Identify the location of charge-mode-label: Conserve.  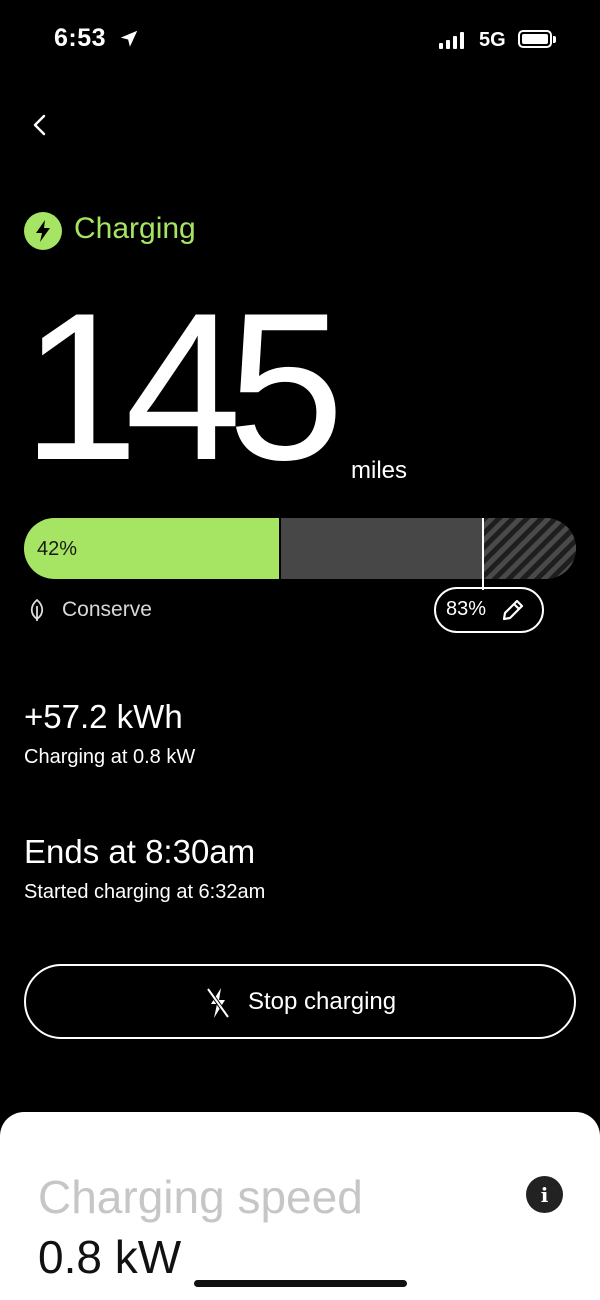
(107, 609).